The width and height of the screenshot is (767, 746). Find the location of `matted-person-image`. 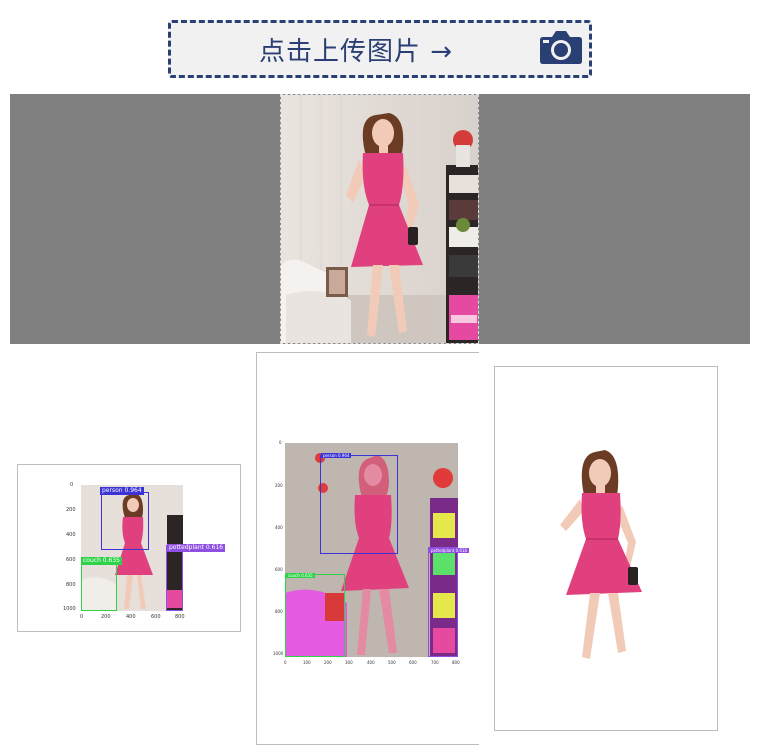

matted-person-image is located at coordinates (601, 554).